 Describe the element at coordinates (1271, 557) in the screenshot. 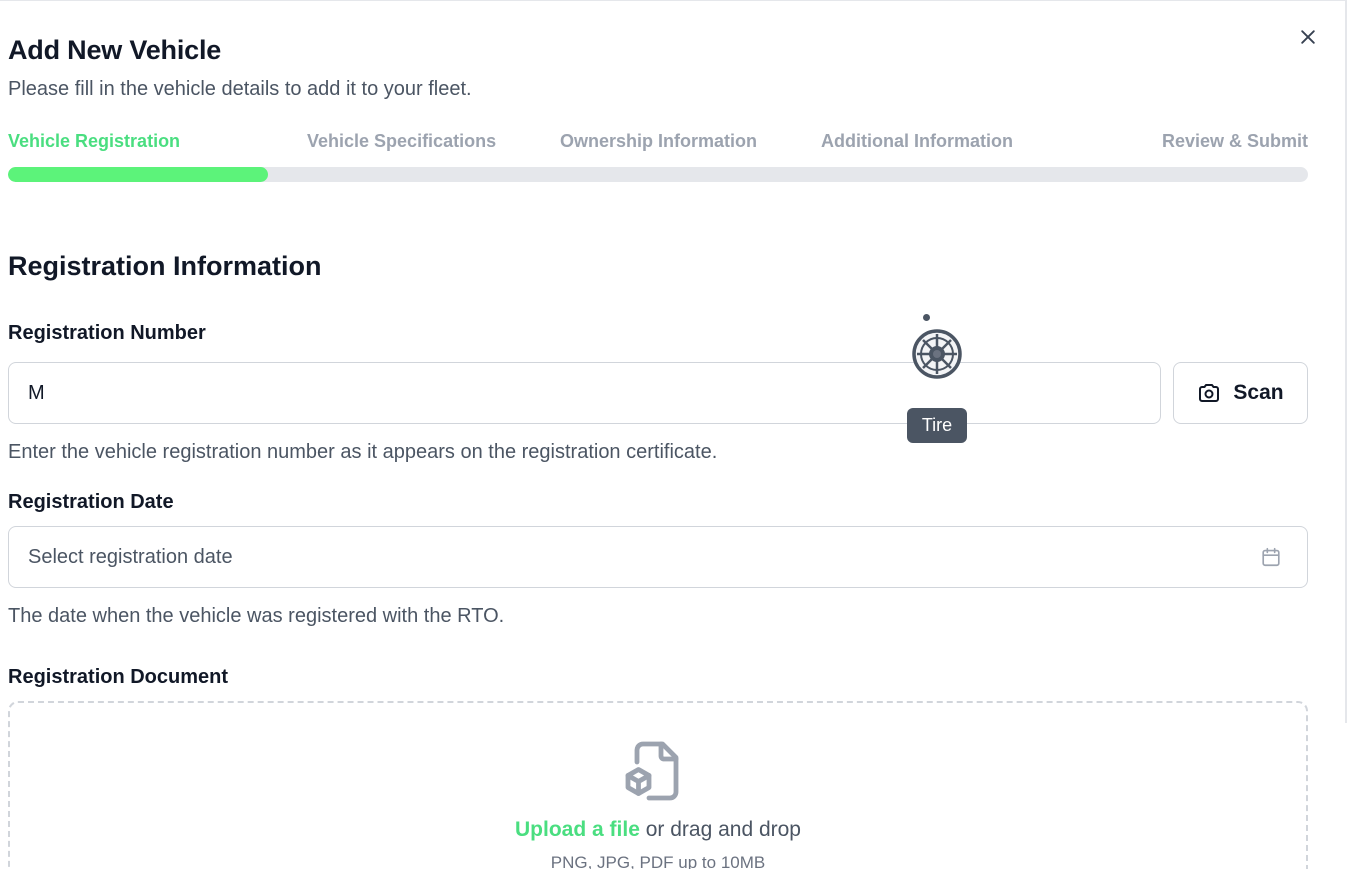

I see `calendar-icon` at that location.